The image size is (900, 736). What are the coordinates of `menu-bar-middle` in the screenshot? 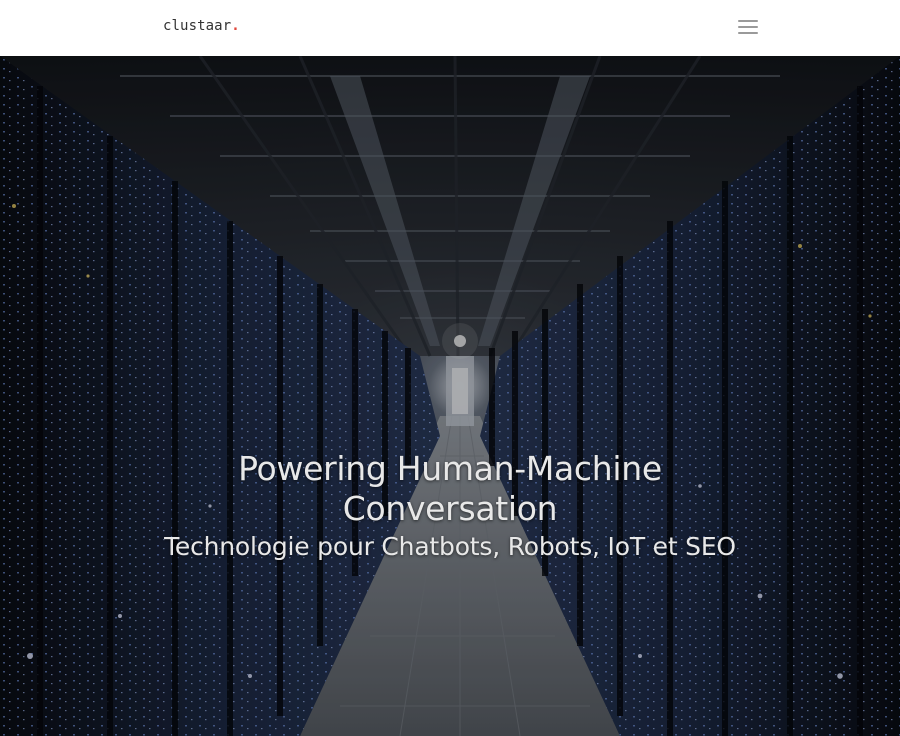 It's located at (748, 27).